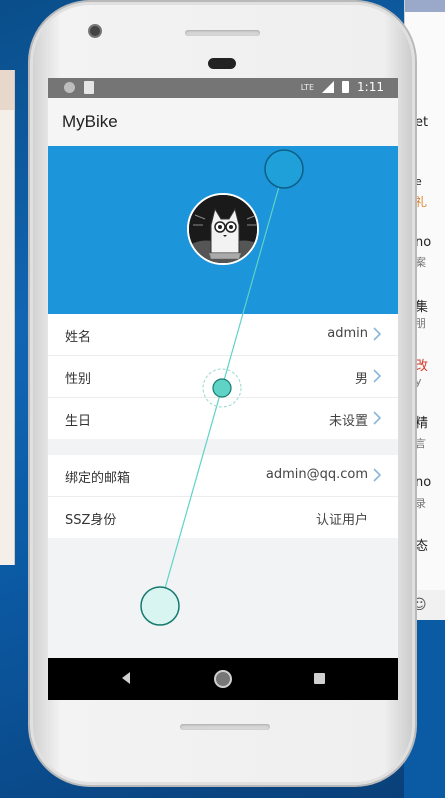  I want to click on profile-row-birthday: 生日 未设置, so click(223, 418).